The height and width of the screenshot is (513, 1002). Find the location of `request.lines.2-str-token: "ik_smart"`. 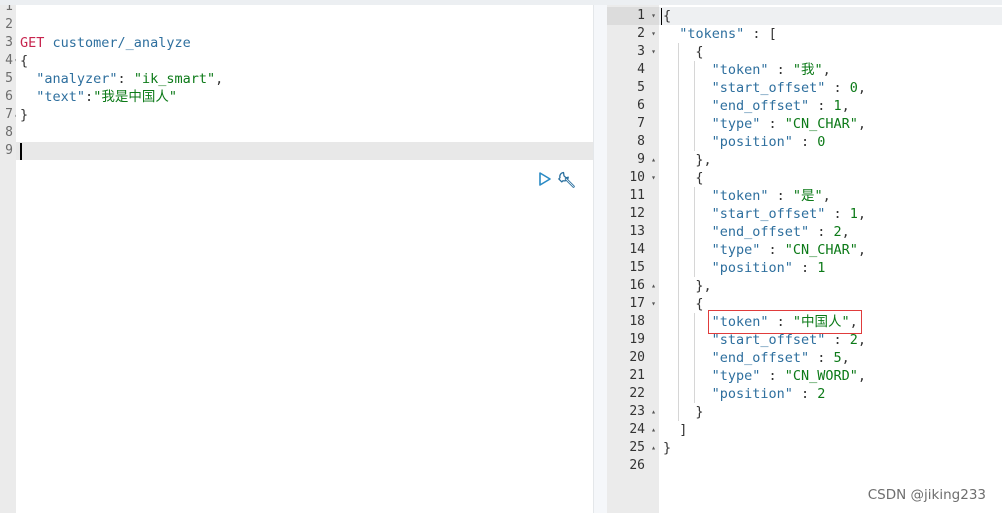

request.lines.2-str-token: "ik_smart" is located at coordinates (174, 79).